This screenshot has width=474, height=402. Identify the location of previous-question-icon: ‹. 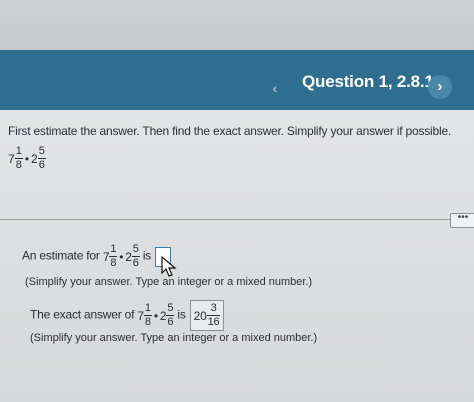
(275, 88).